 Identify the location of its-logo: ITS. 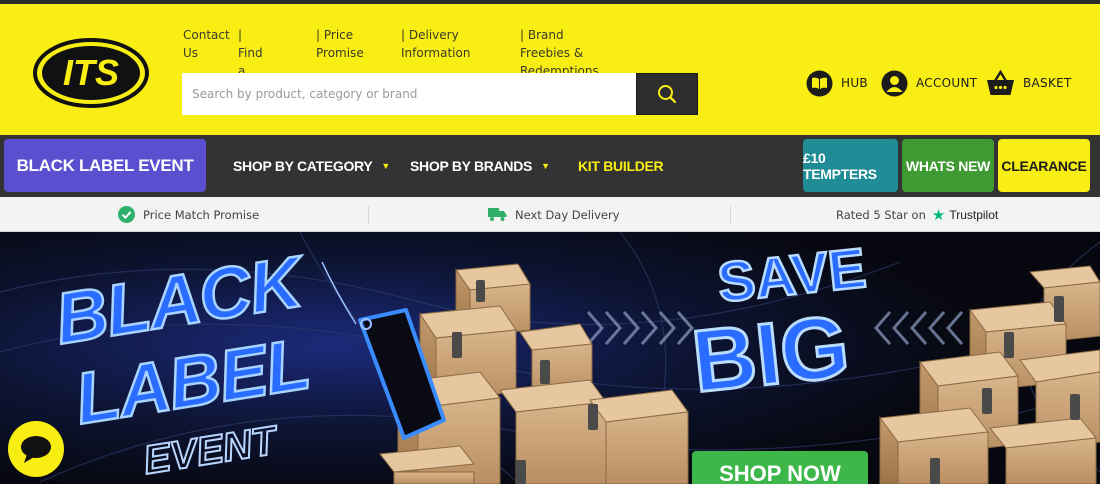
(91, 73).